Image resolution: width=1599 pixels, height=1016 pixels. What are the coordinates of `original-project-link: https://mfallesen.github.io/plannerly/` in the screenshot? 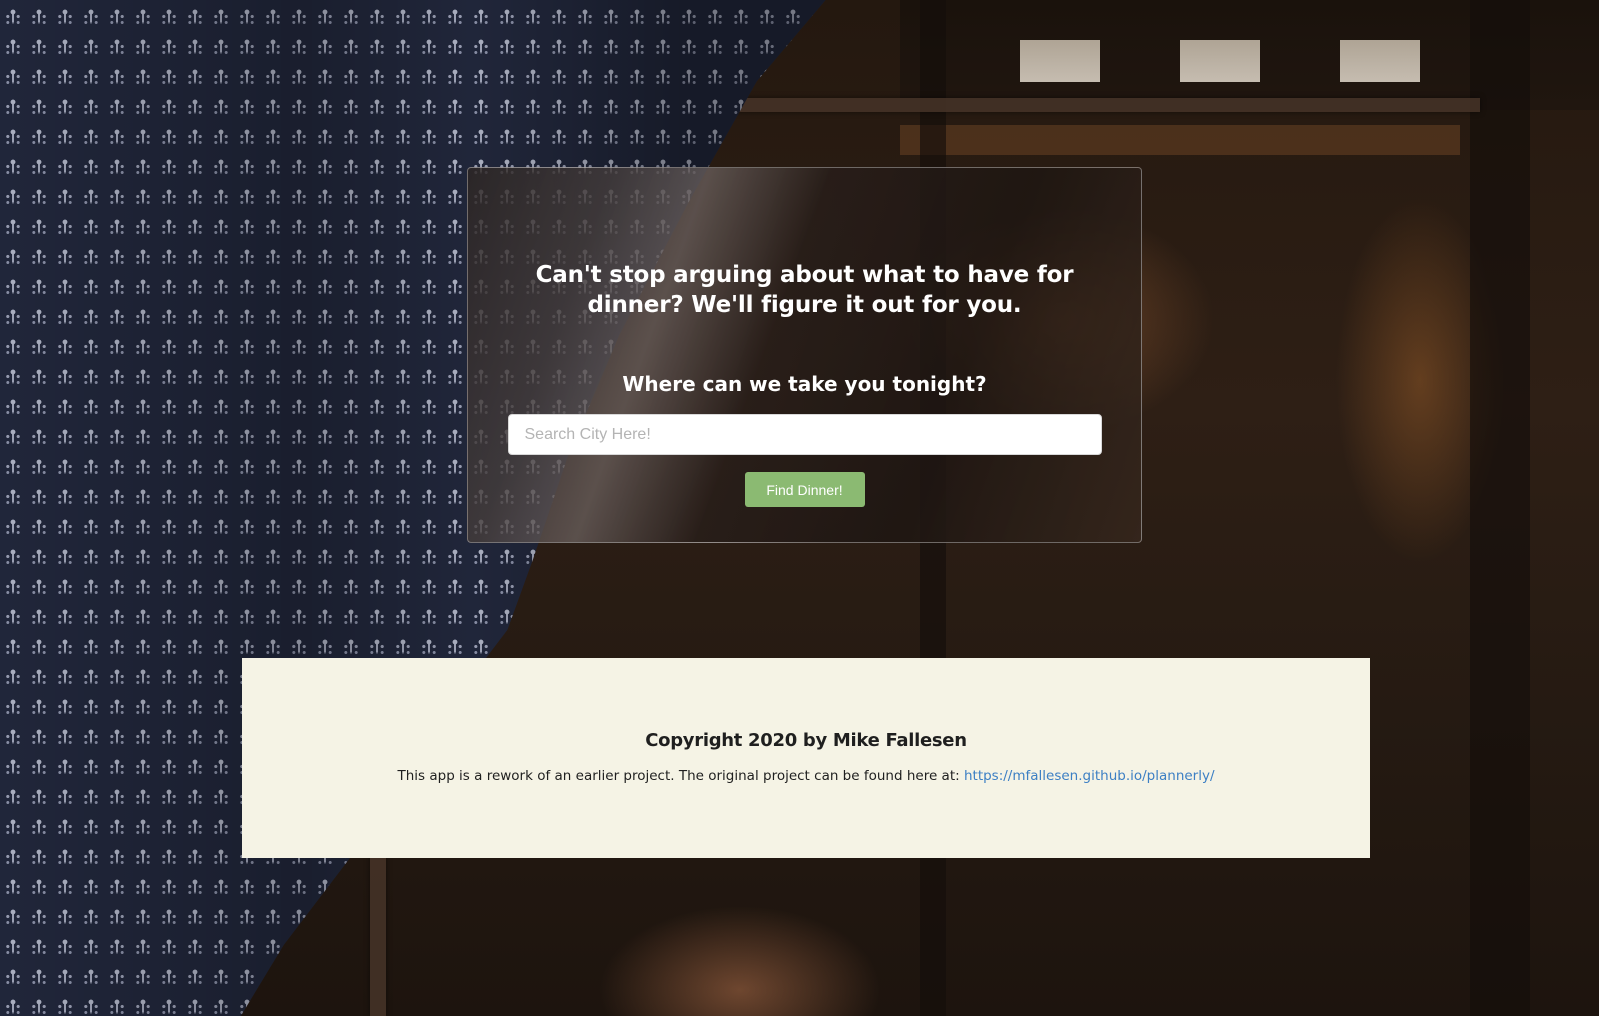 It's located at (1089, 776).